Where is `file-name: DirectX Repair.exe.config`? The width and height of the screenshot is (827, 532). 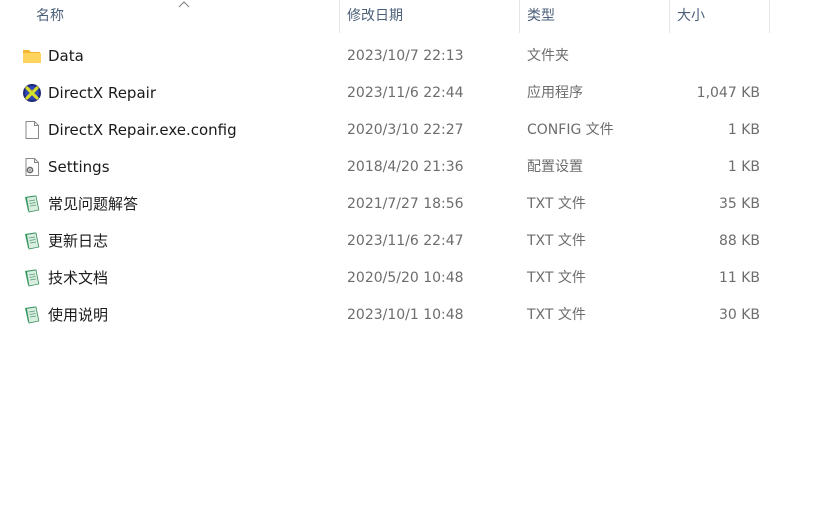 file-name: DirectX Repair.exe.config is located at coordinates (142, 130).